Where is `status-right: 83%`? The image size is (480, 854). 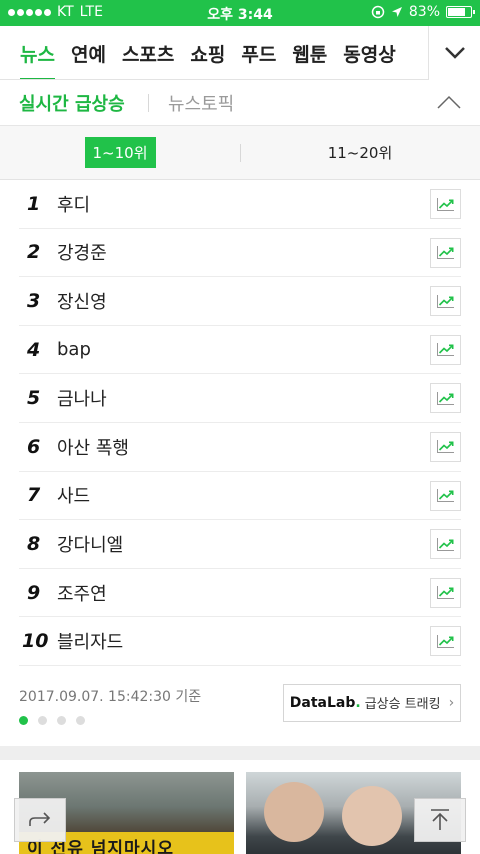
status-right: 83% is located at coordinates (423, 12).